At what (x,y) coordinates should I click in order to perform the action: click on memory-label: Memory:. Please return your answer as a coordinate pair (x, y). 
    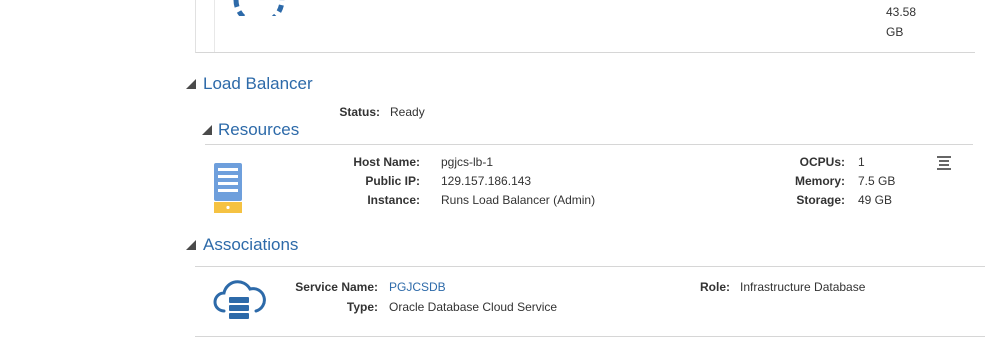
    Looking at the image, I should click on (819, 181).